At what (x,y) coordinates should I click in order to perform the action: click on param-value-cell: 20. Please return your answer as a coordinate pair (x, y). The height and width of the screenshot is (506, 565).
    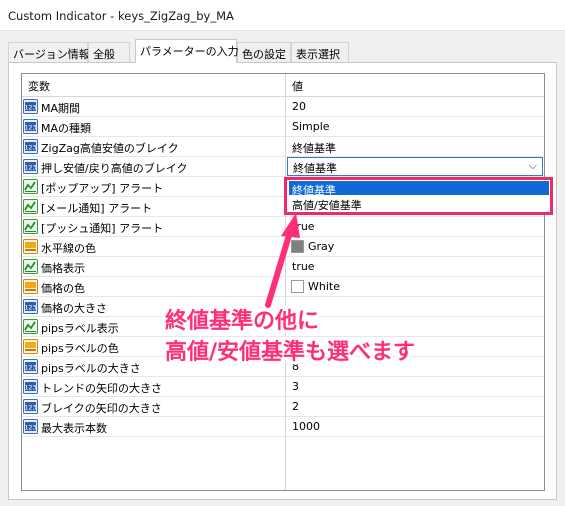
    Looking at the image, I should click on (415, 106).